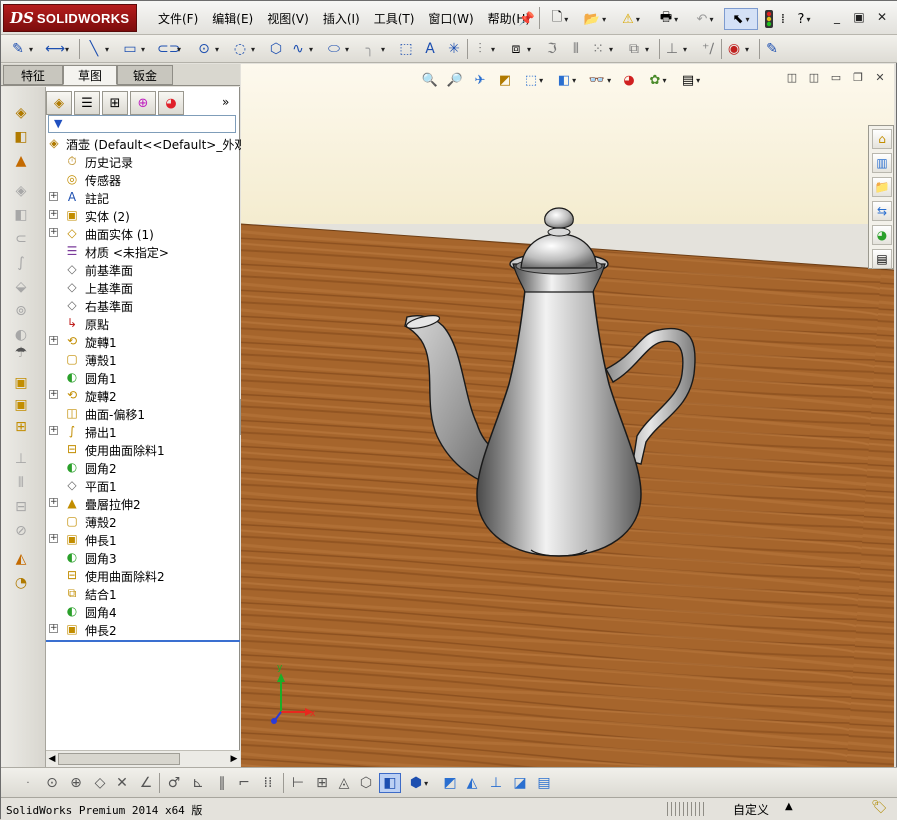 This screenshot has width=897, height=820. I want to click on tangent-snap-icon: ♂, so click(174, 783).